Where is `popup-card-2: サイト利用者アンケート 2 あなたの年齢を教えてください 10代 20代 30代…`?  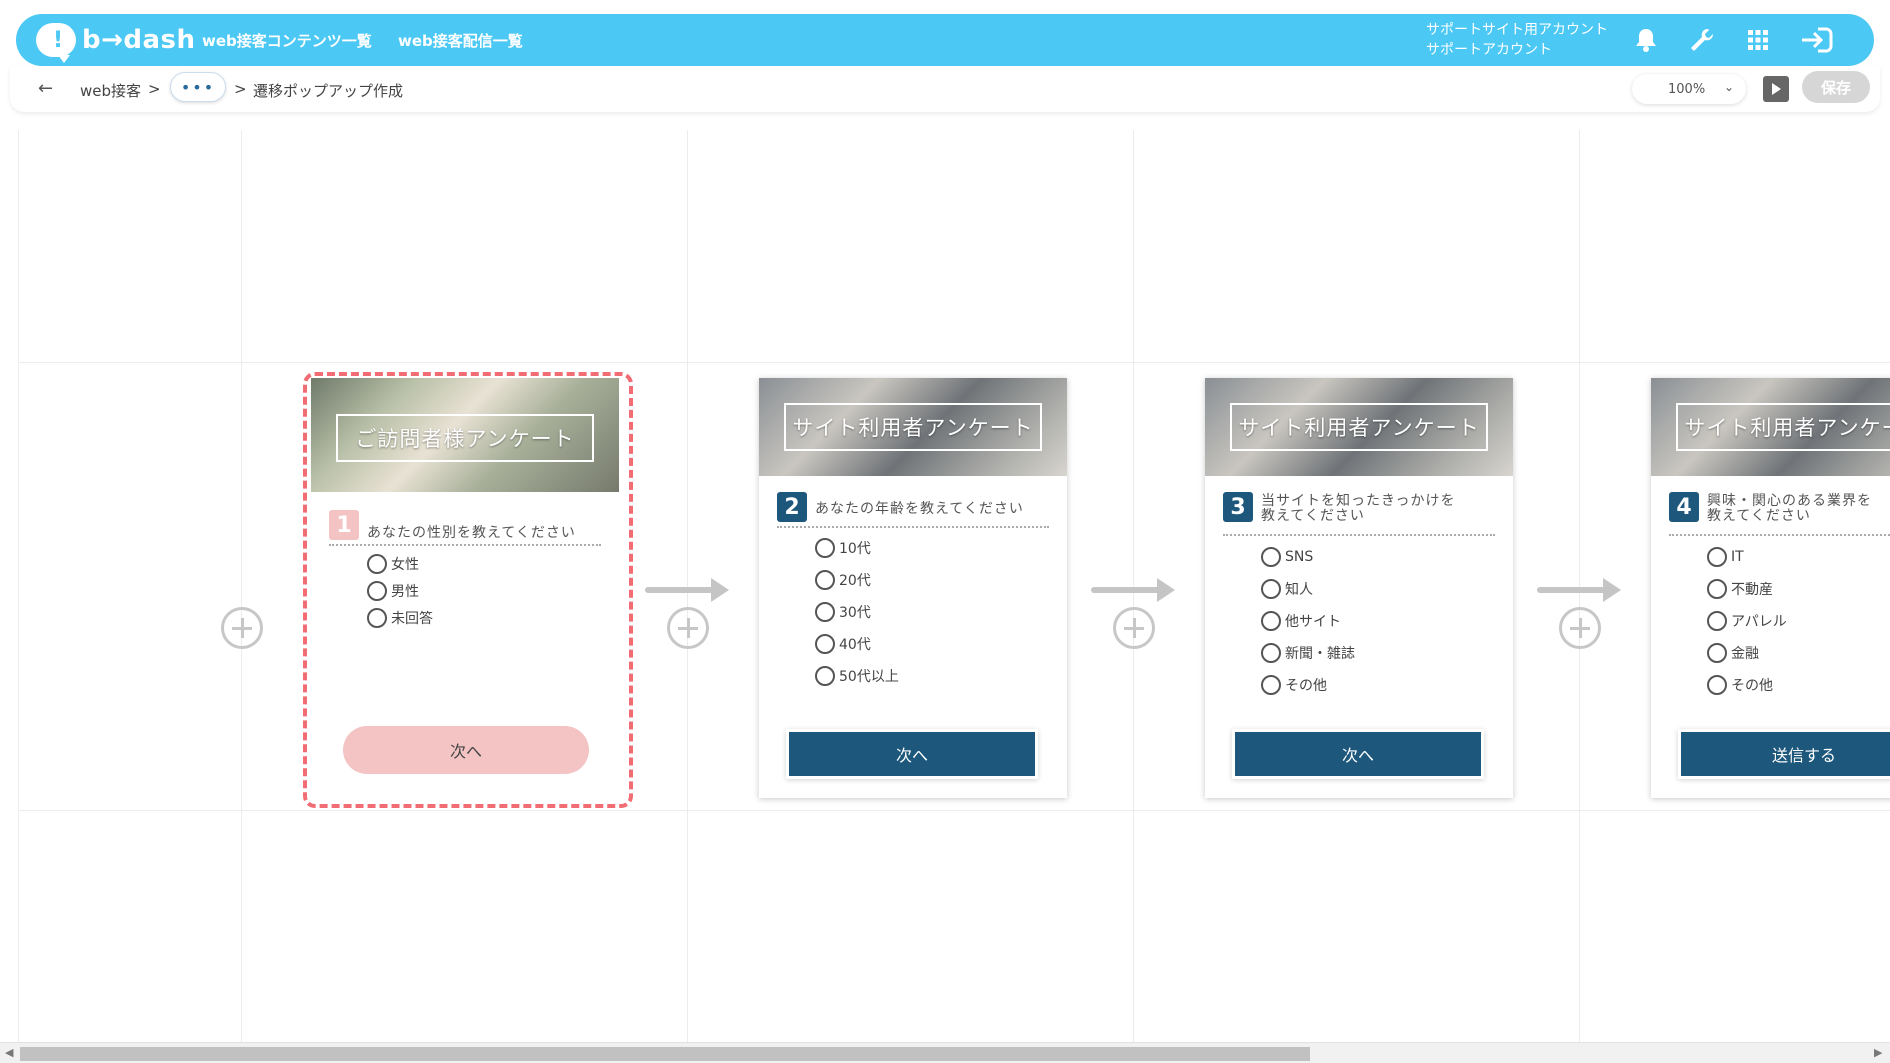
popup-card-2: サイト利用者アンケート 2 あなたの年齢を教えてください 10代 20代 30代… is located at coordinates (913, 588).